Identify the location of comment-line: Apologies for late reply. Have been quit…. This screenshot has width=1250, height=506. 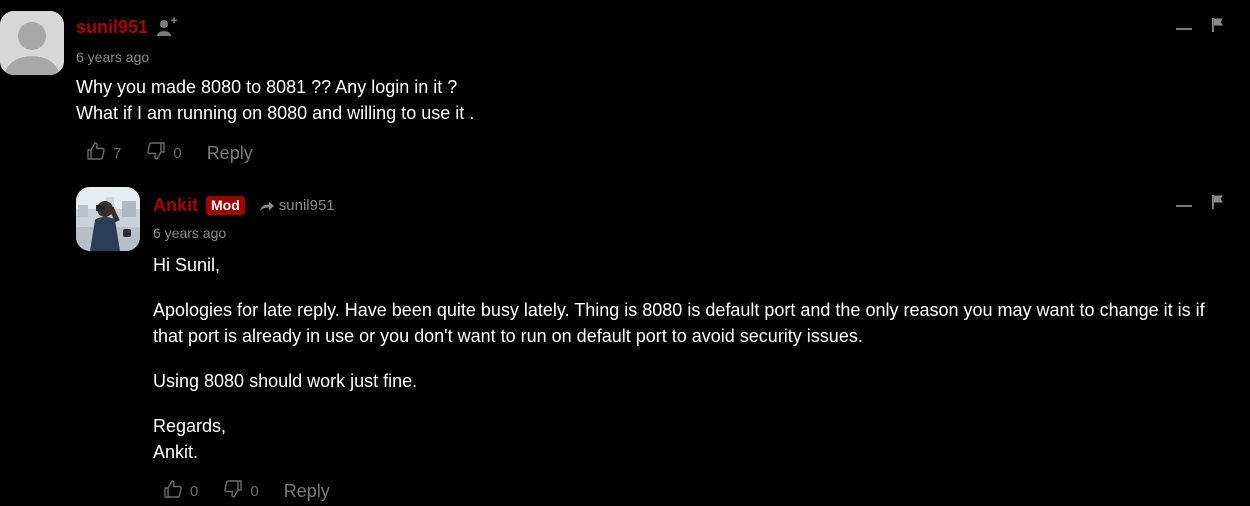
(679, 310).